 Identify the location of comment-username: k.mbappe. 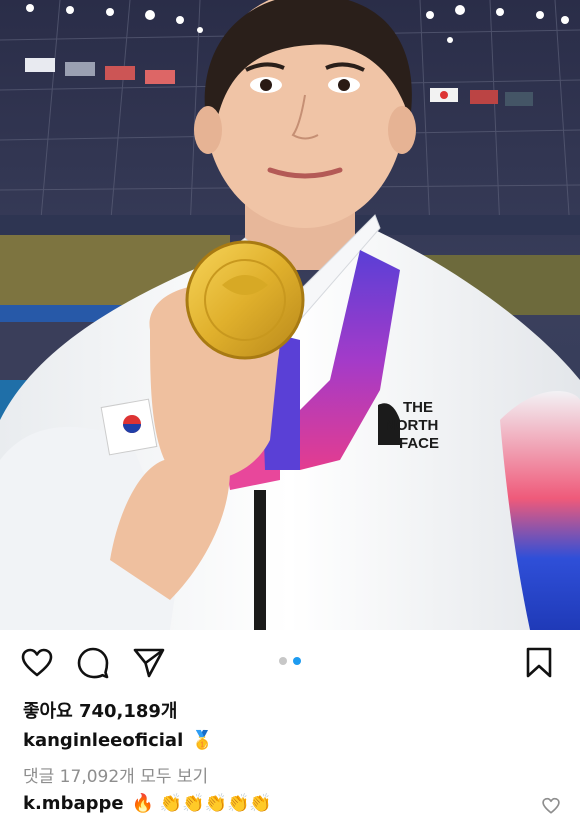
(73, 803).